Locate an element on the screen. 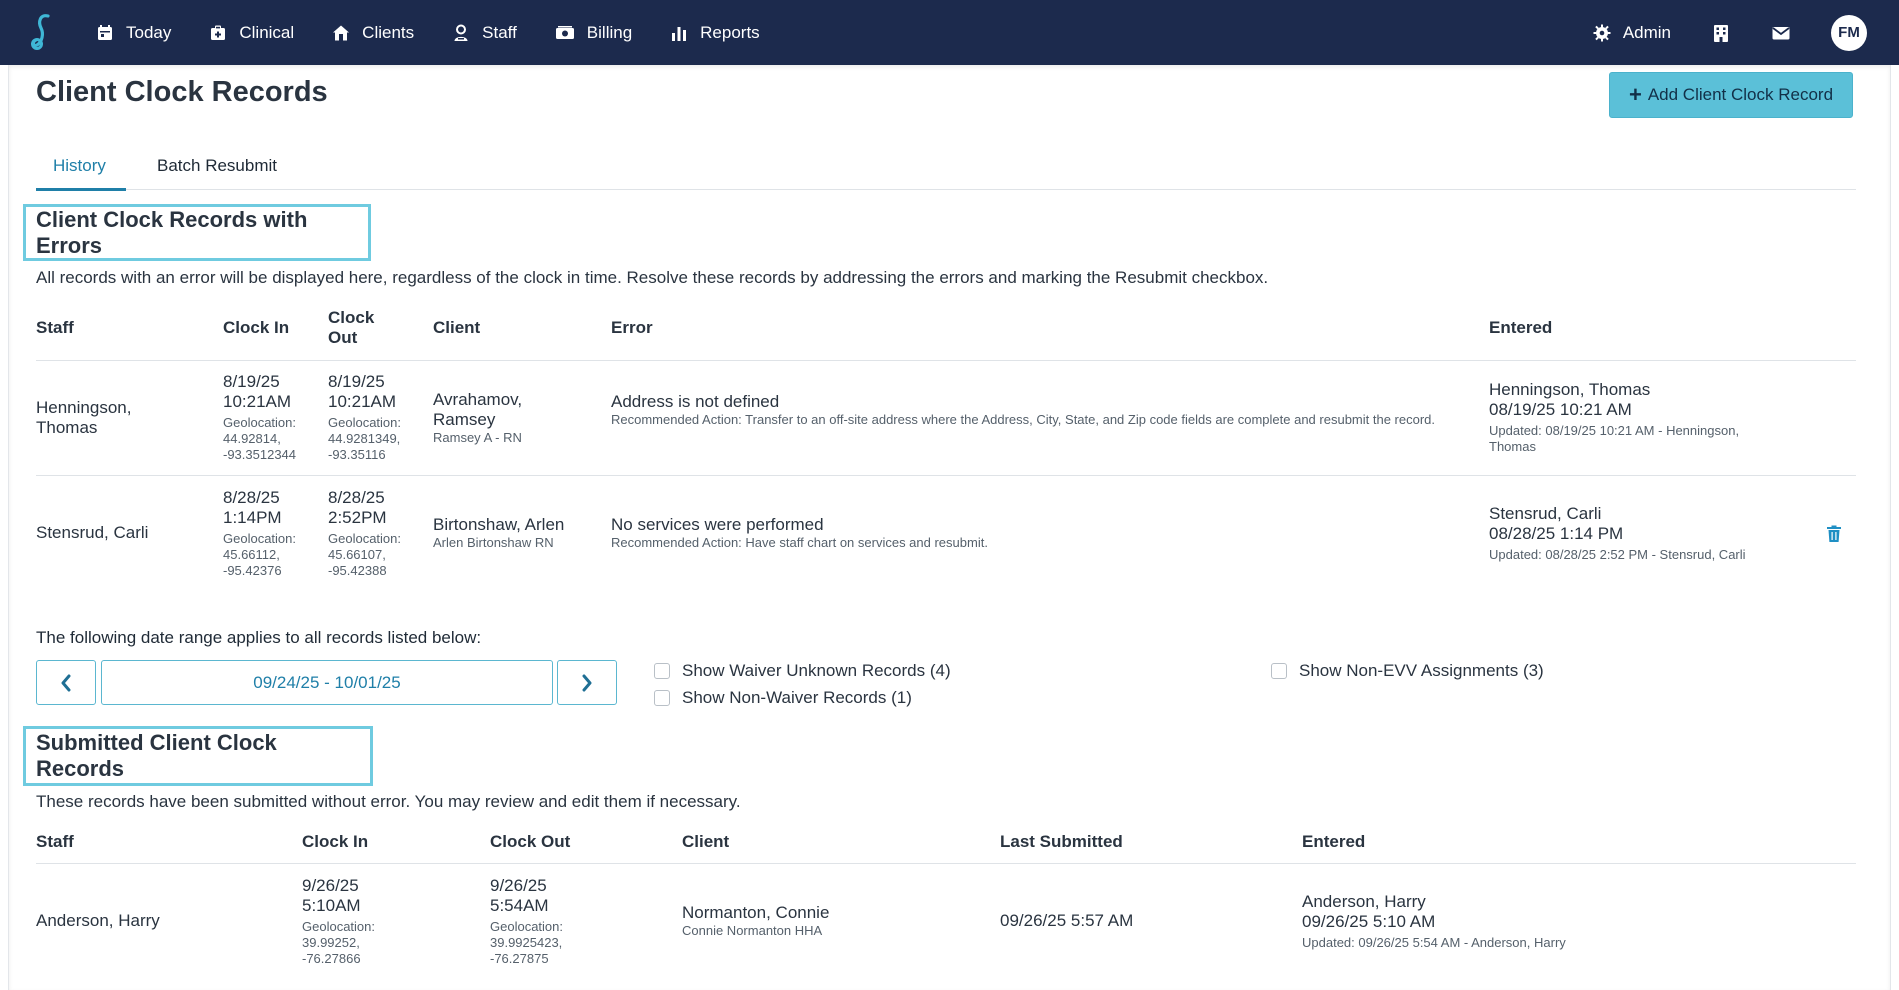 This screenshot has height=990, width=1899. show-non-evv-checkbox: Show Non-EVV Assignments (3) is located at coordinates (1407, 671).